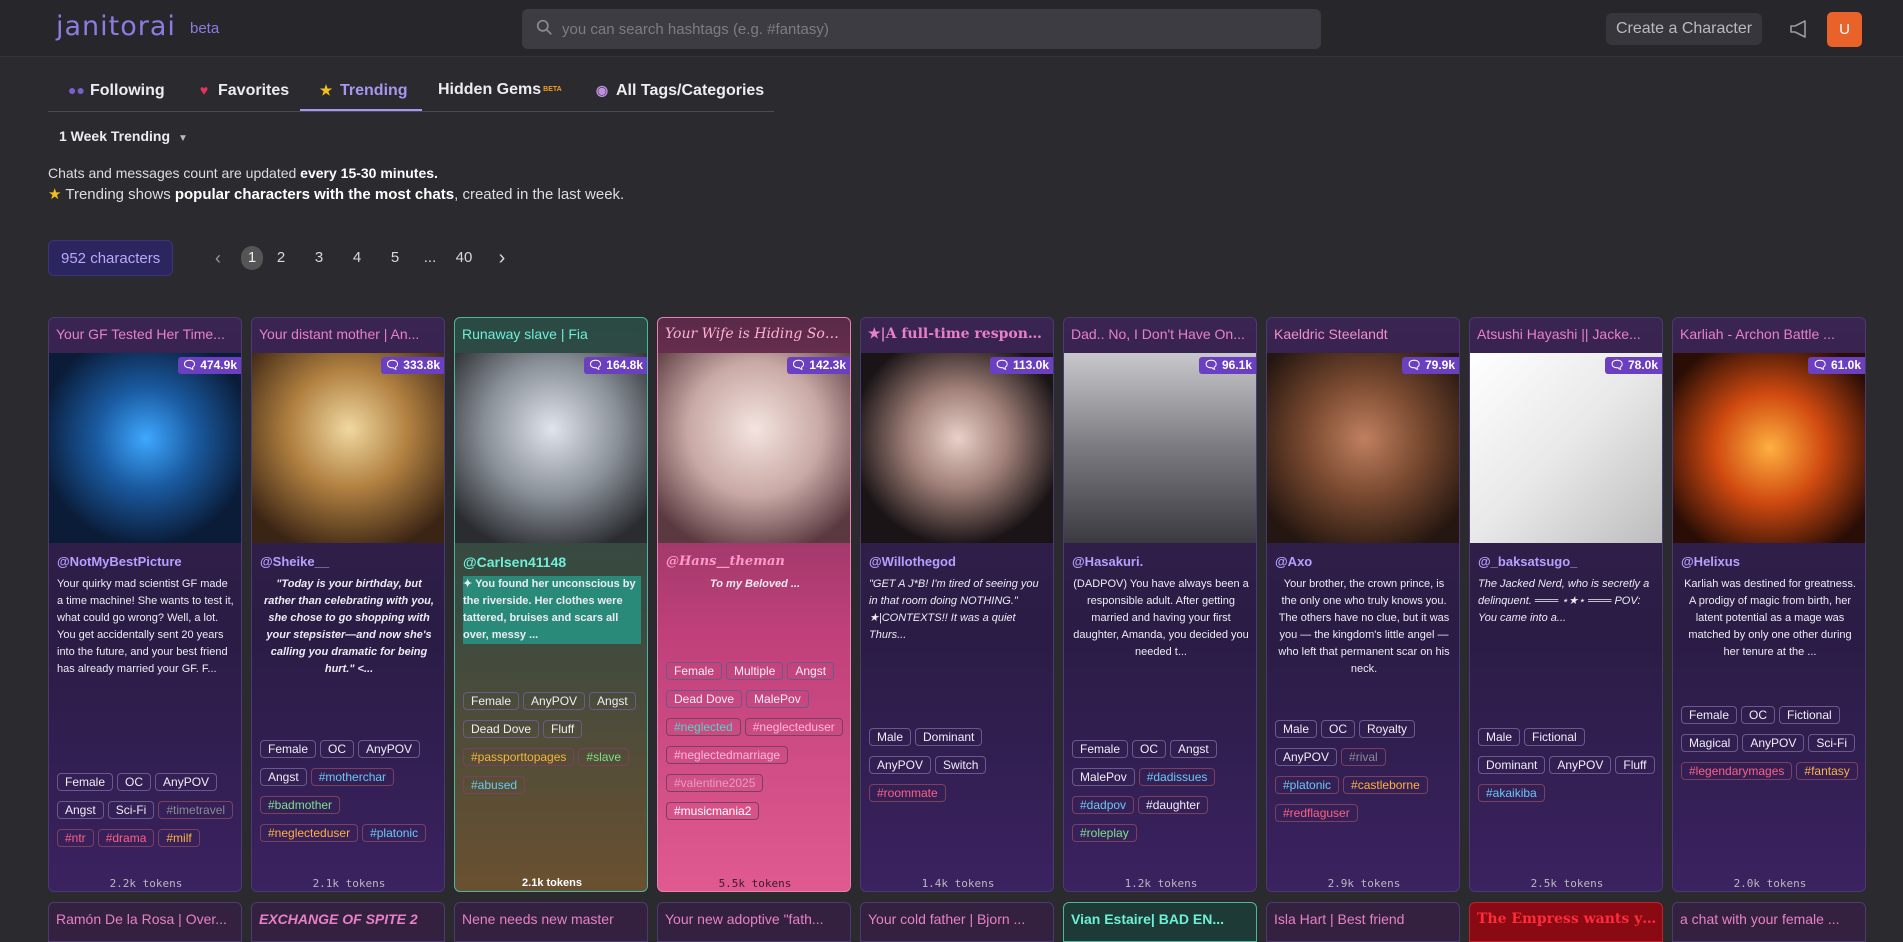 This screenshot has height=942, width=1903. What do you see at coordinates (519, 757) in the screenshot?
I see `hashtag: #passporttopages` at bounding box center [519, 757].